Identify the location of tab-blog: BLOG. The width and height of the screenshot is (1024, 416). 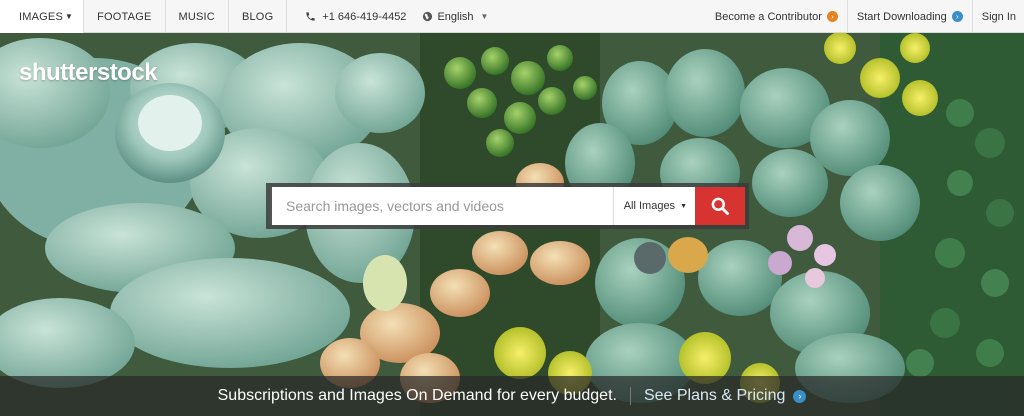
(258, 16).